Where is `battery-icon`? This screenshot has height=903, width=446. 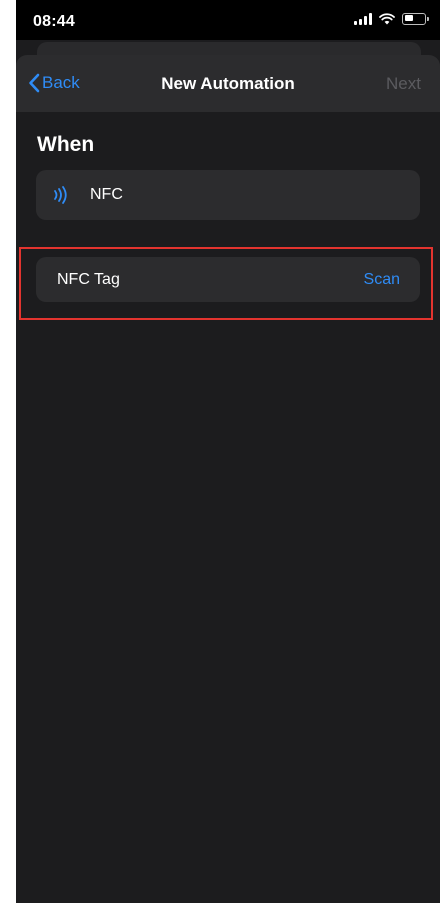 battery-icon is located at coordinates (415, 18).